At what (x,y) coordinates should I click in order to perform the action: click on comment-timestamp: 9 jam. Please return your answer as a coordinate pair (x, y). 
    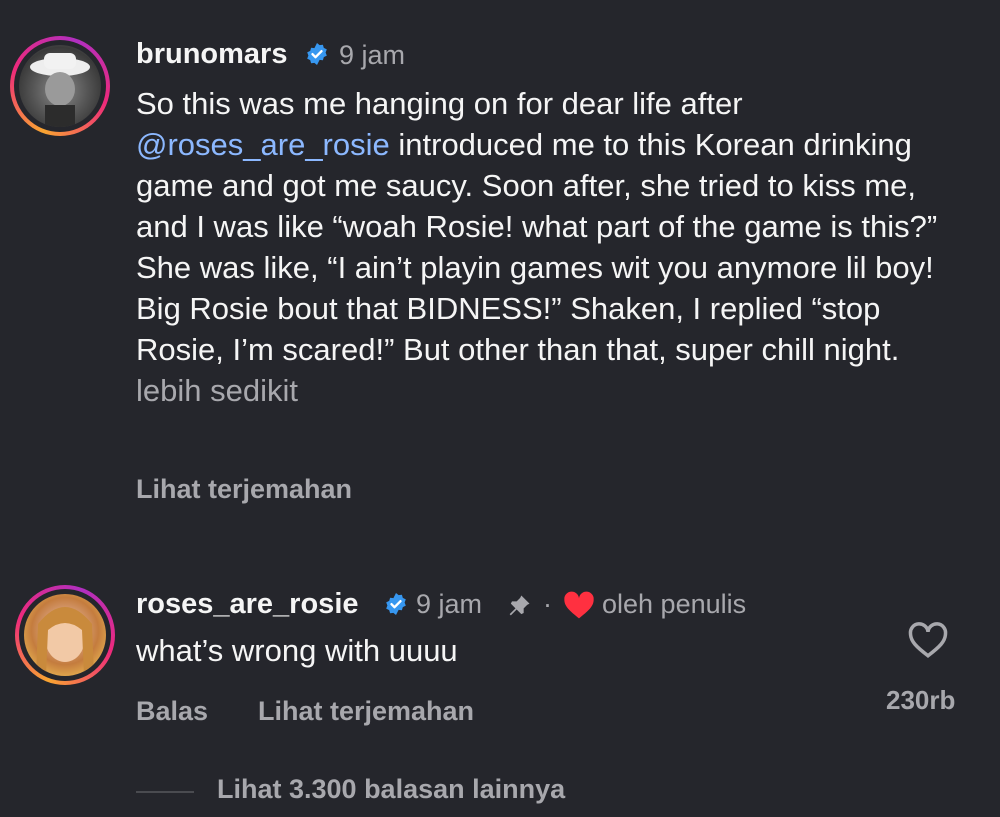
    Looking at the image, I should click on (449, 604).